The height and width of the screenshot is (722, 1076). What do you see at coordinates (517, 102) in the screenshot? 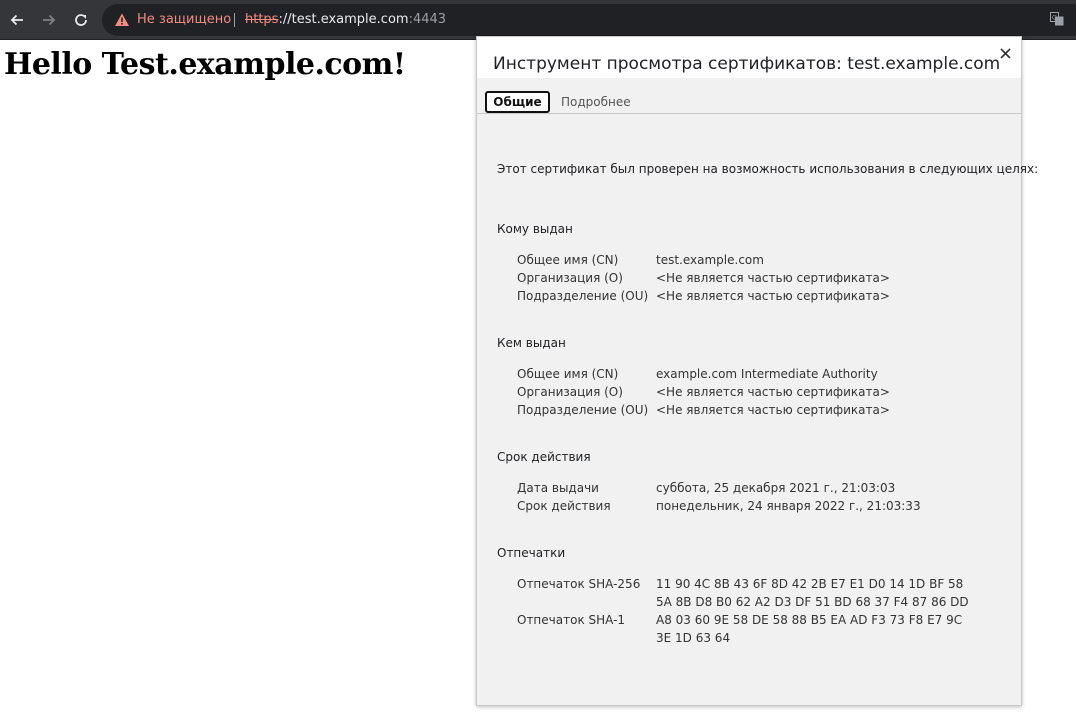
I see `tab-general: Общие` at bounding box center [517, 102].